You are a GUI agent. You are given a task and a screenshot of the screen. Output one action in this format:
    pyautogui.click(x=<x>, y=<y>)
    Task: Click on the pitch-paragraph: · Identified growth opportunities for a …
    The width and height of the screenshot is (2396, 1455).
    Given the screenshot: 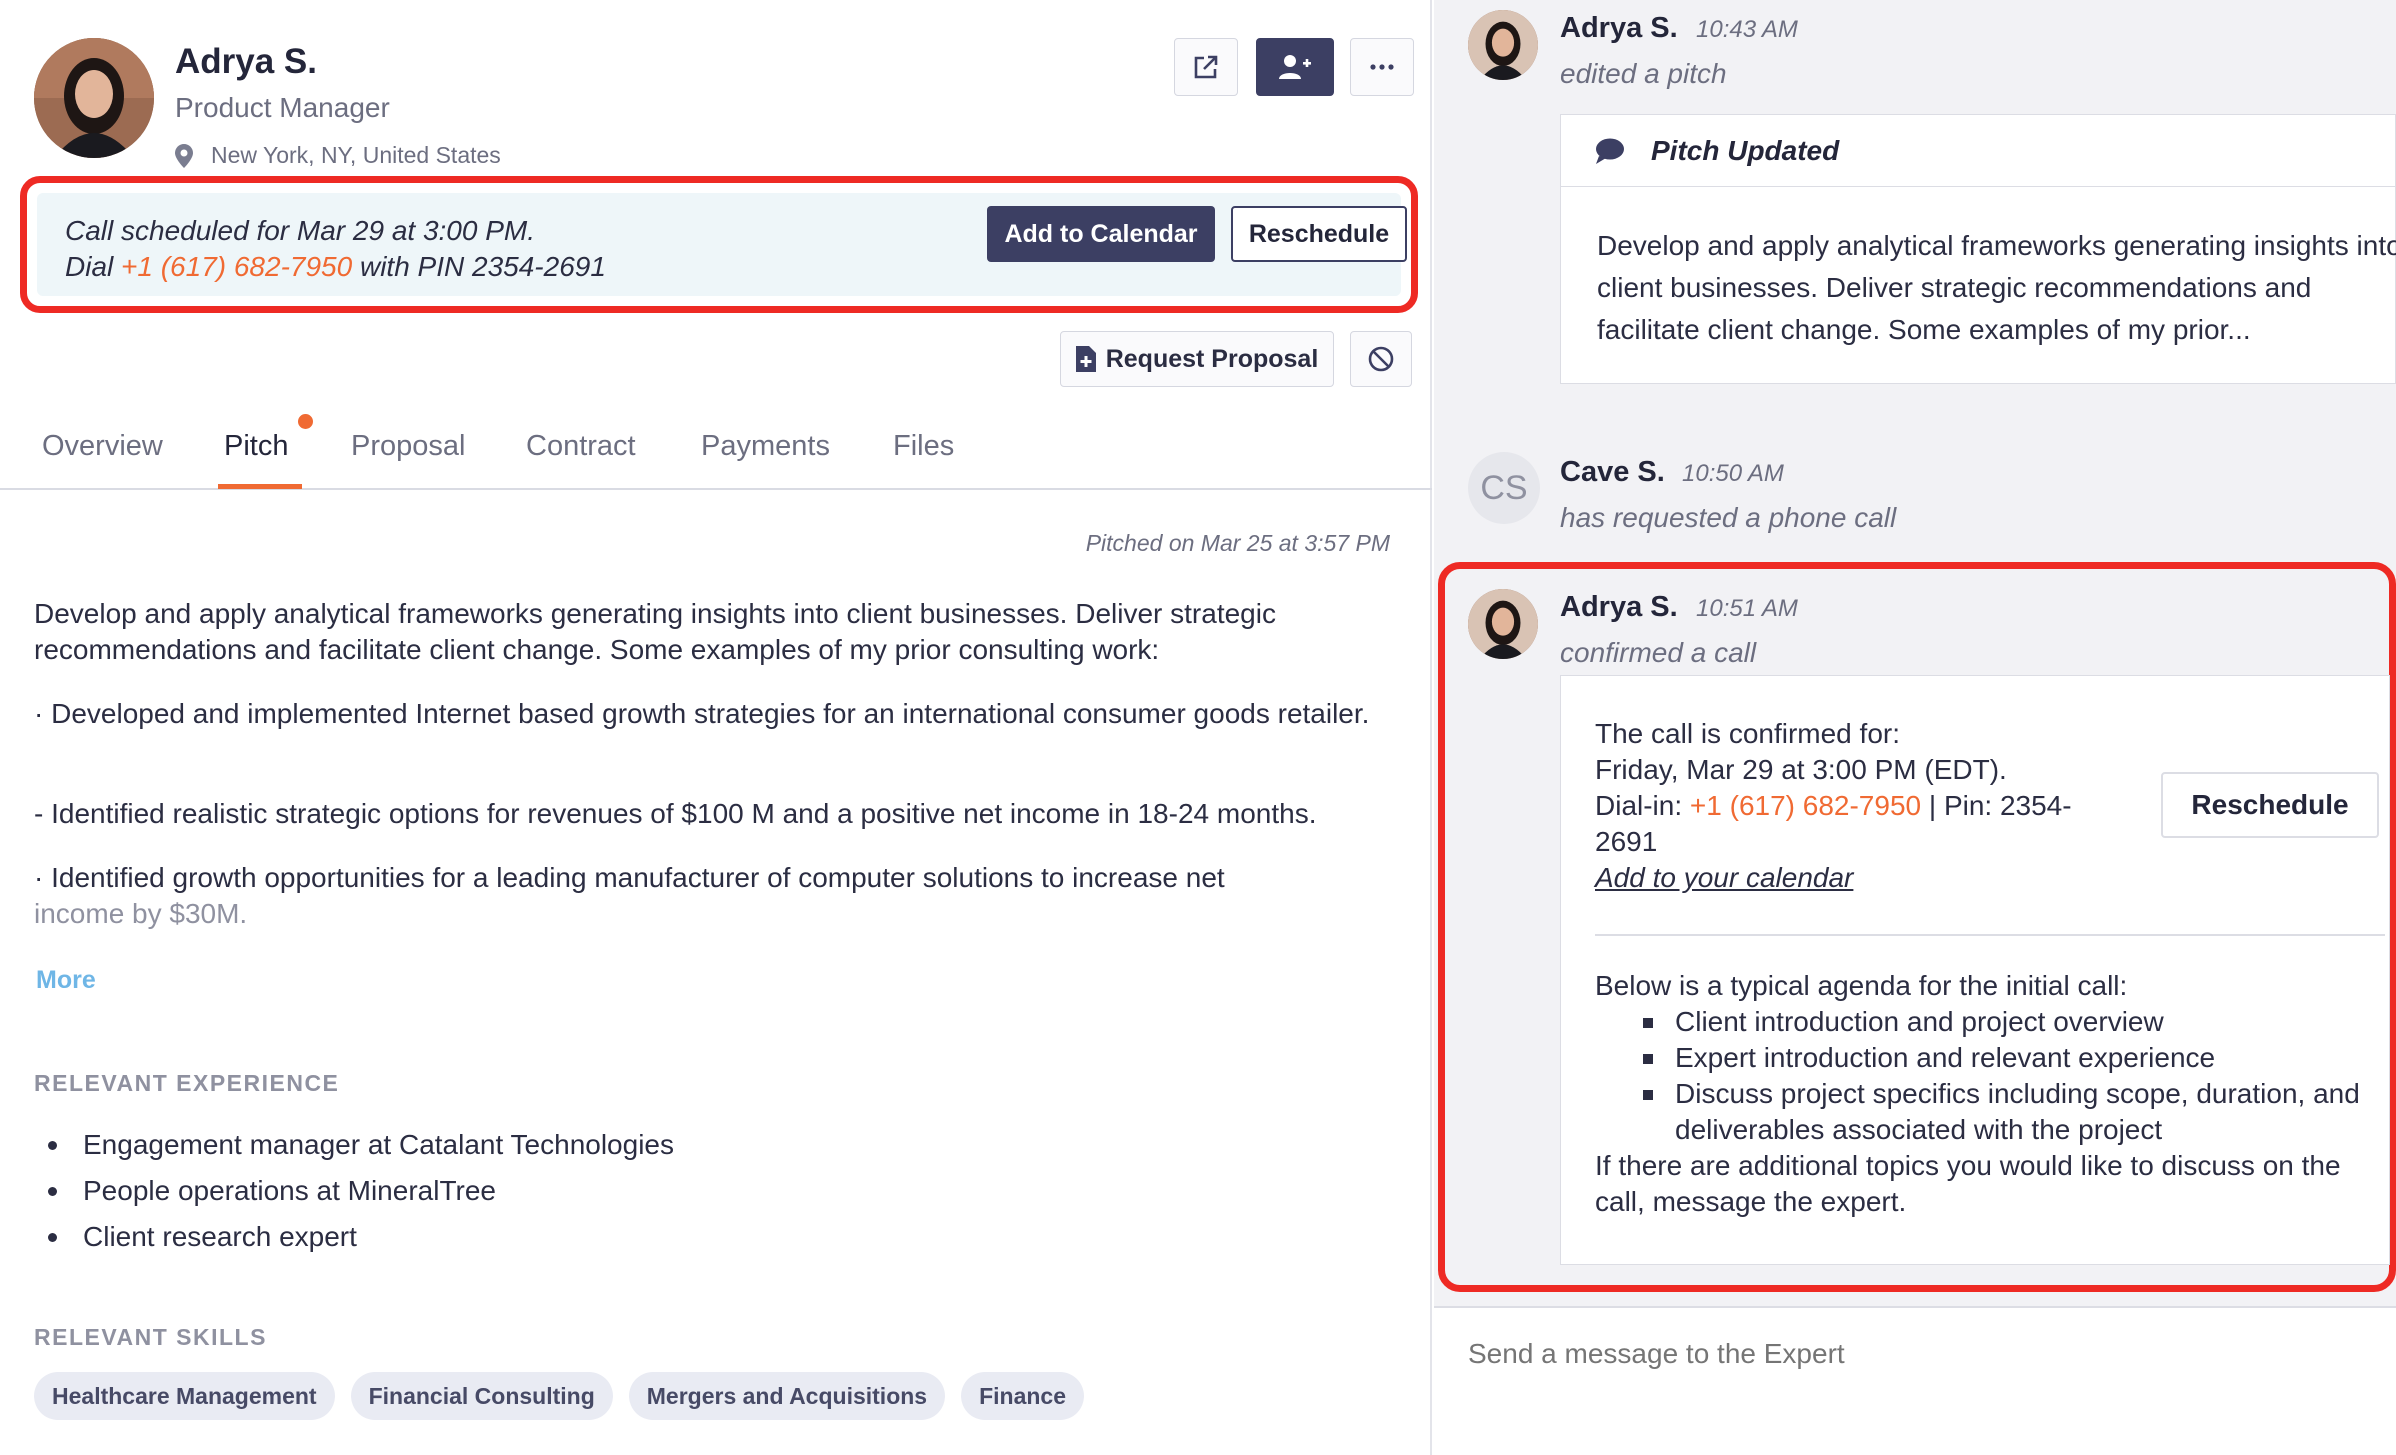 What is the action you would take?
    pyautogui.click(x=714, y=896)
    